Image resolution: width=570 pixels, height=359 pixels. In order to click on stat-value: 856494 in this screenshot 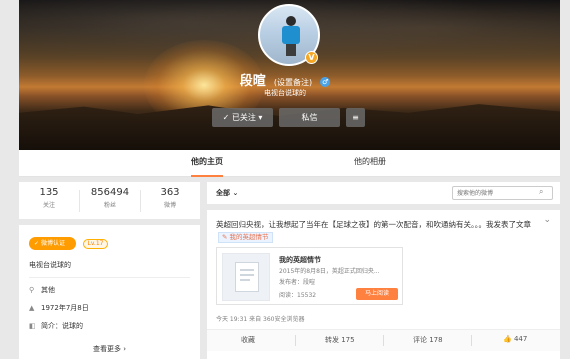, I will do `click(110, 192)`.